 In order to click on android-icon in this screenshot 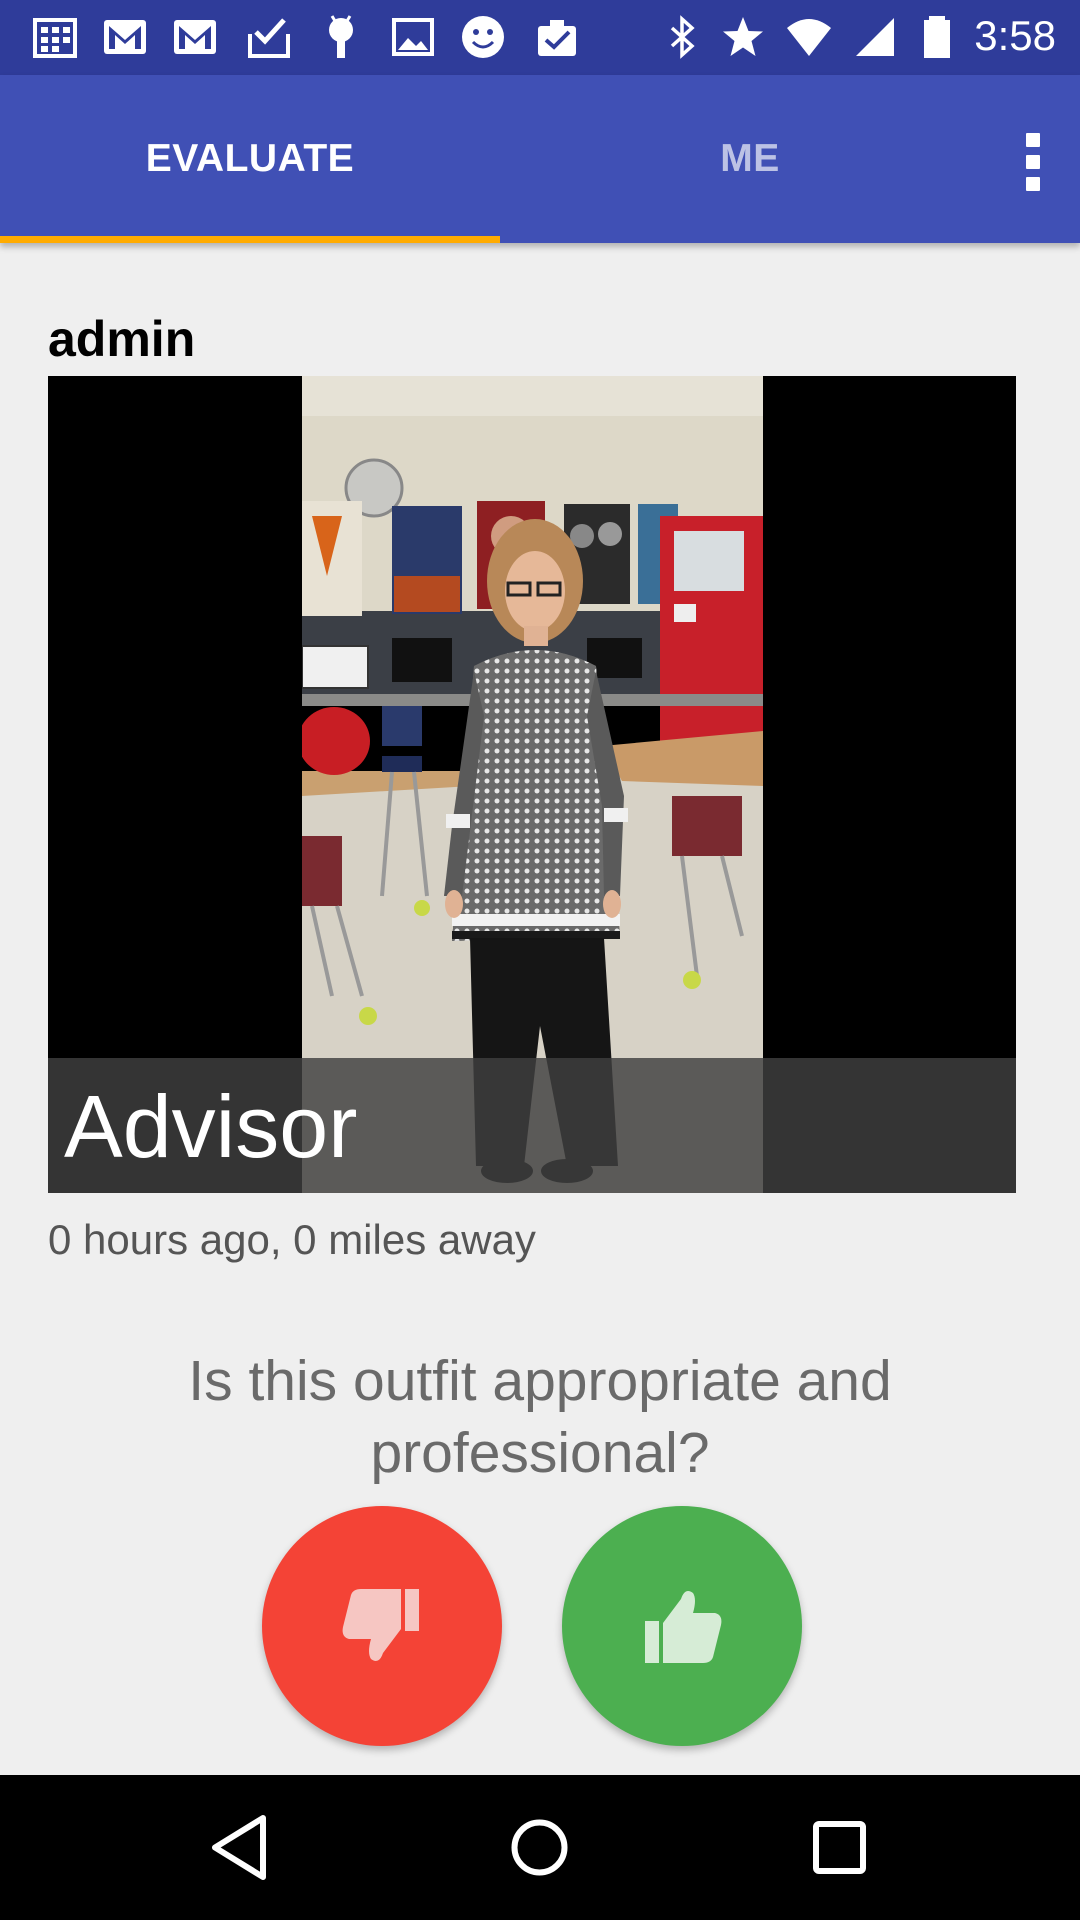, I will do `click(341, 36)`.